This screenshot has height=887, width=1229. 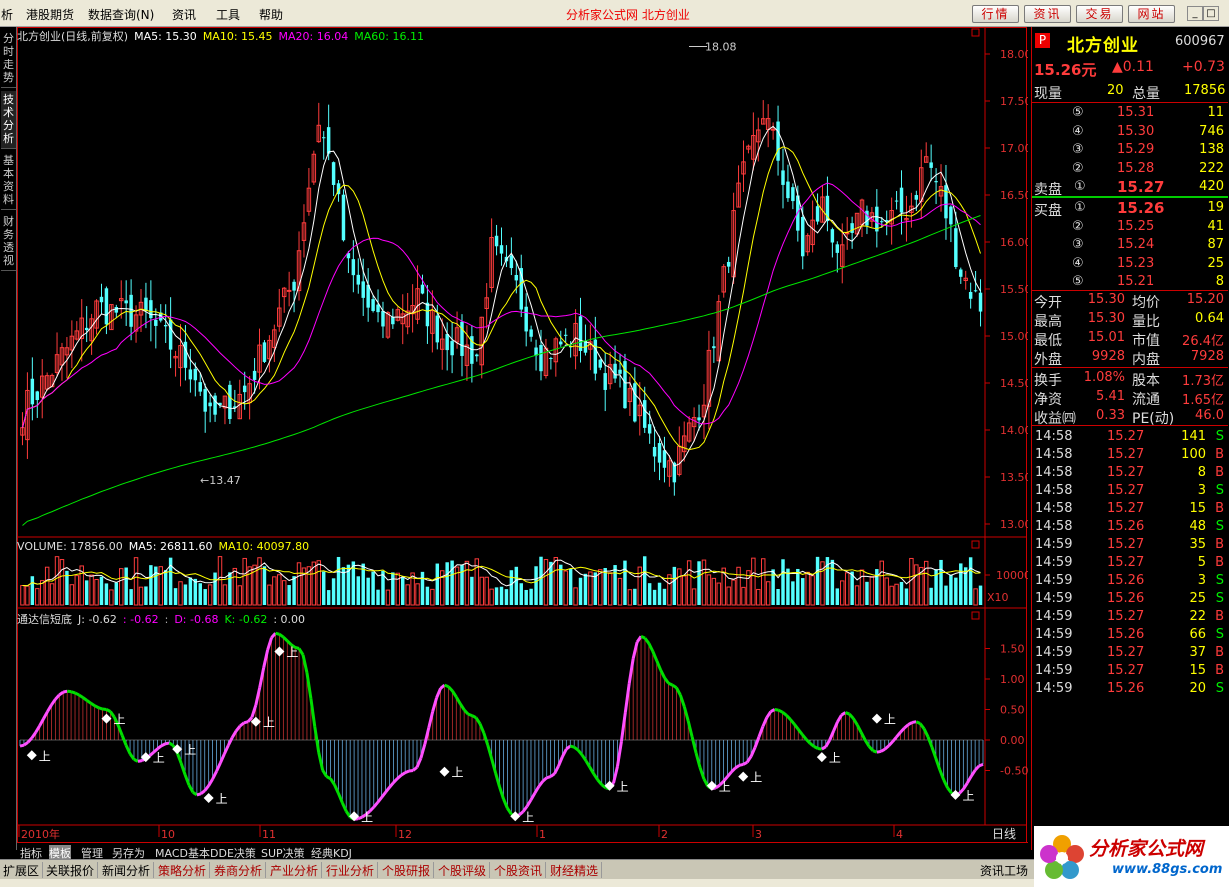 What do you see at coordinates (1130, 437) in the screenshot?
I see `tick-row: 14:58 15.27 141 S` at bounding box center [1130, 437].